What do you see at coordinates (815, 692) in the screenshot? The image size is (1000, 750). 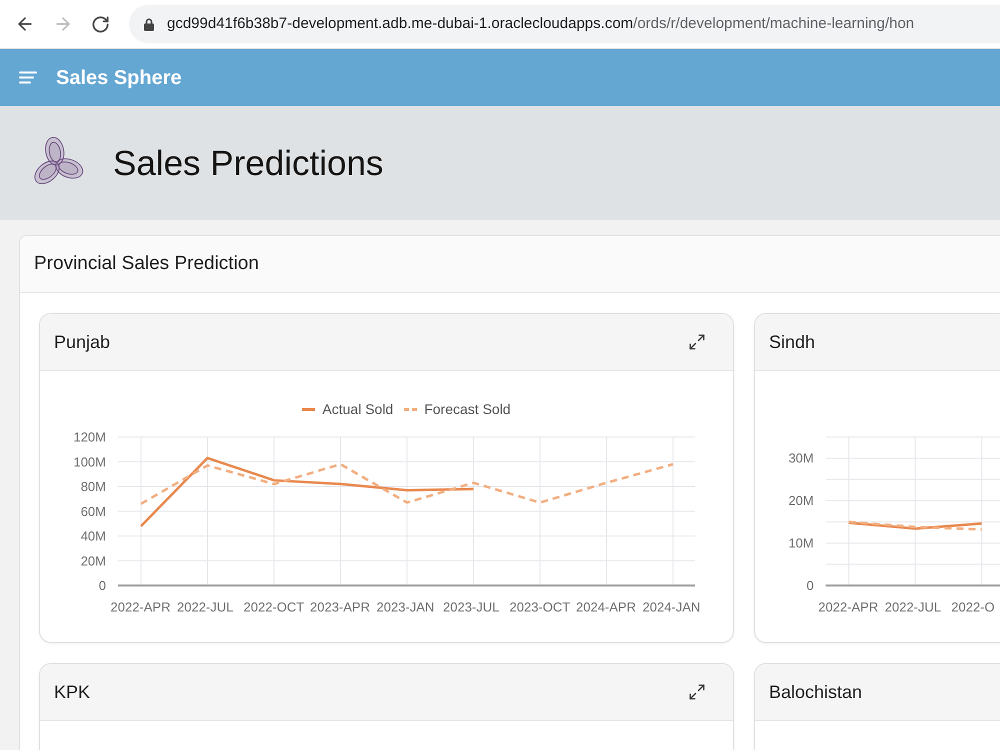 I see `card-title: Balochistan` at bounding box center [815, 692].